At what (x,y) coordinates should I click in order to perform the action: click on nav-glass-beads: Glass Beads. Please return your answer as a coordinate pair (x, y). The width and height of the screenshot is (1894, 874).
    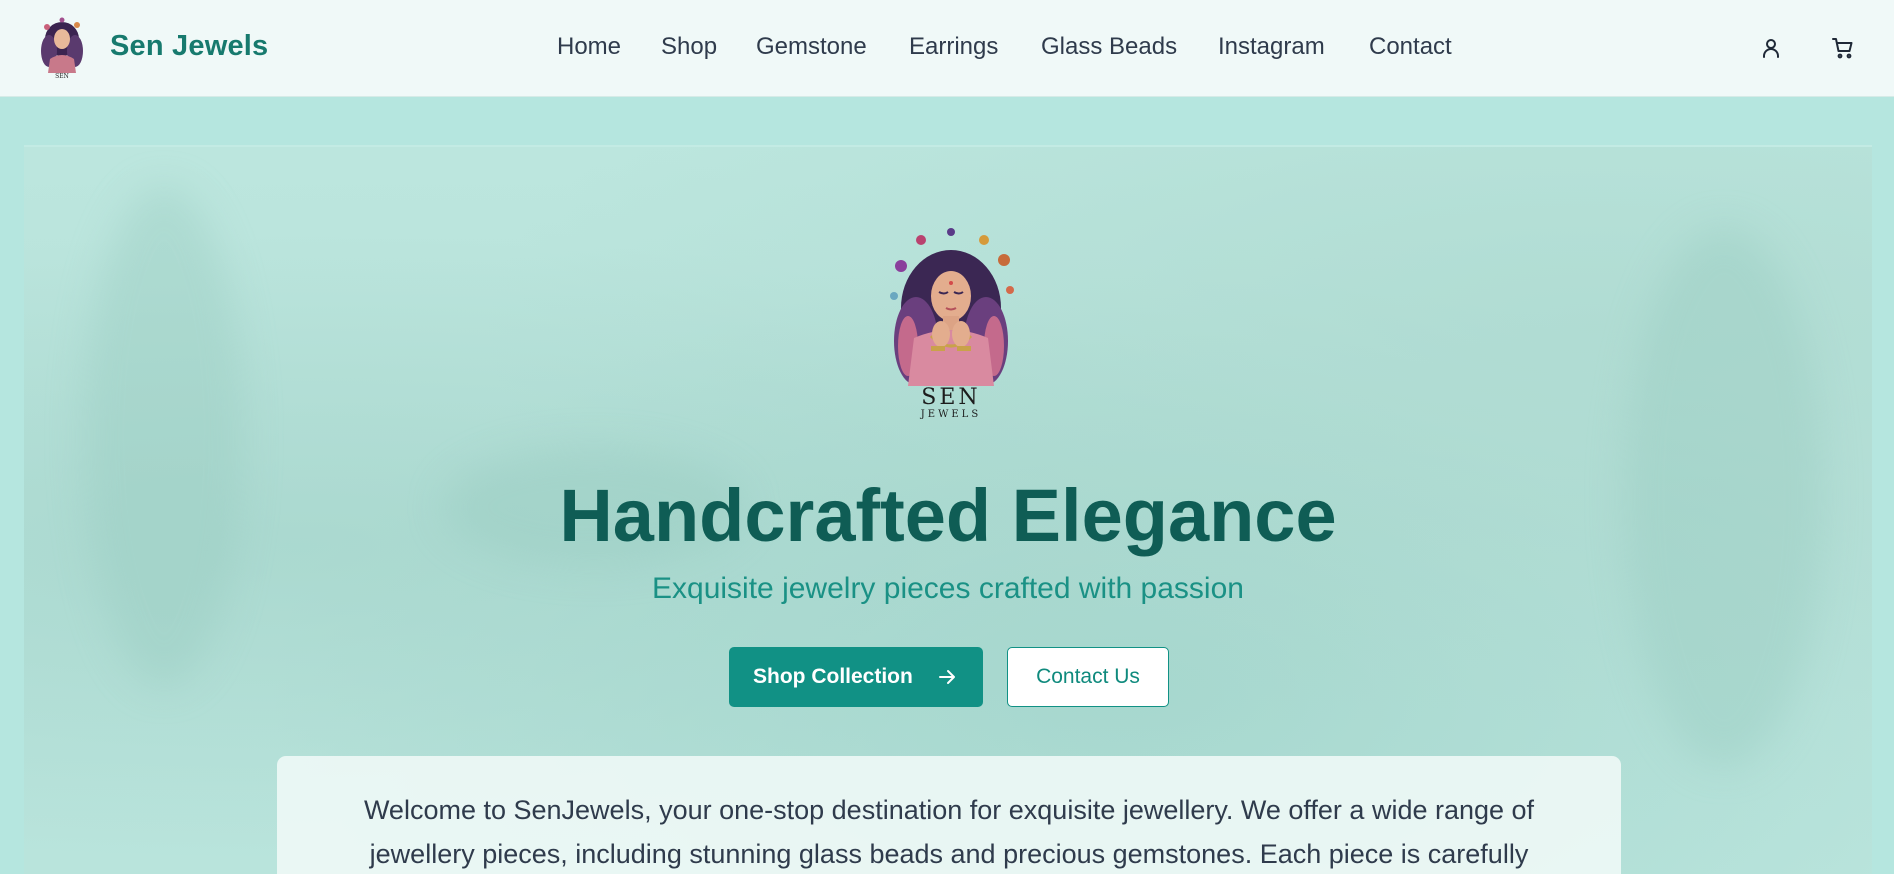
    Looking at the image, I should click on (1109, 47).